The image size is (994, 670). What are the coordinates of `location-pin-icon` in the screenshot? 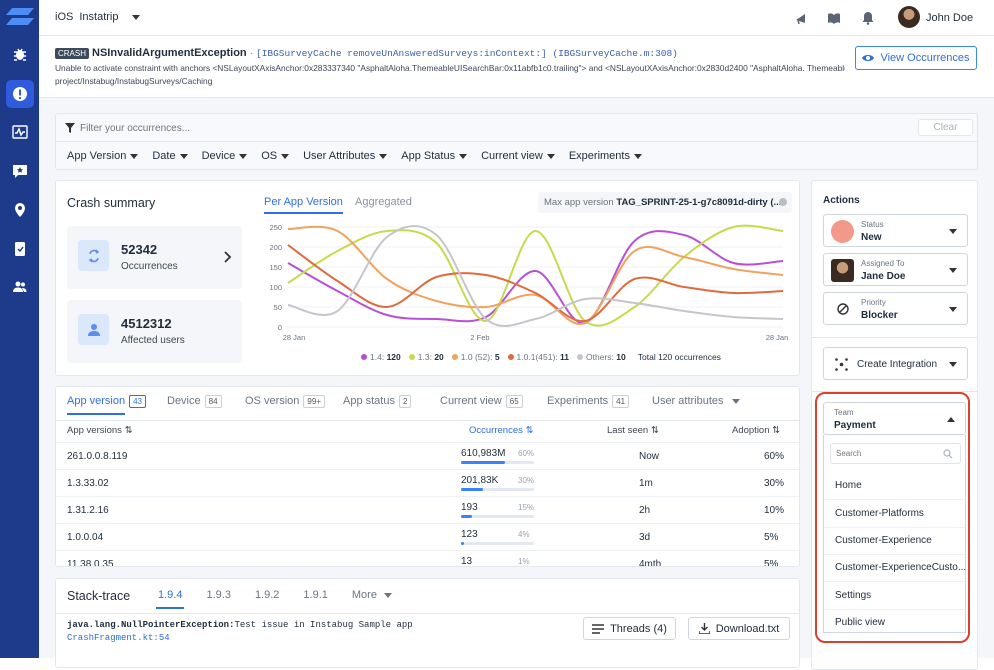 It's located at (20, 210).